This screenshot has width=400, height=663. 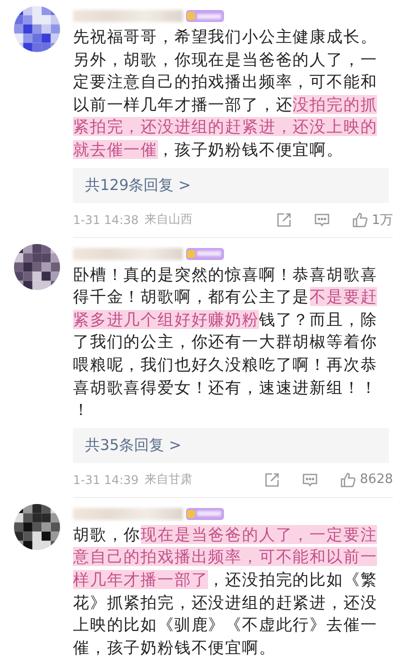 What do you see at coordinates (168, 479) in the screenshot?
I see `comment-location: 来自甘肃` at bounding box center [168, 479].